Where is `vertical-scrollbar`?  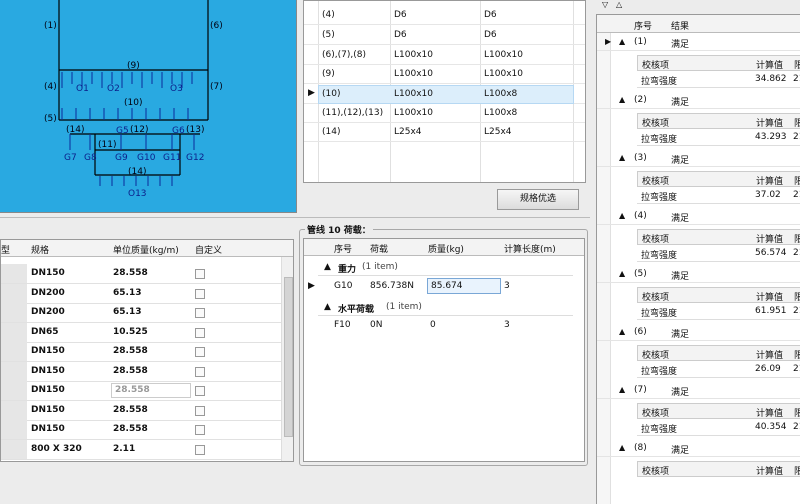 vertical-scrollbar is located at coordinates (287, 359).